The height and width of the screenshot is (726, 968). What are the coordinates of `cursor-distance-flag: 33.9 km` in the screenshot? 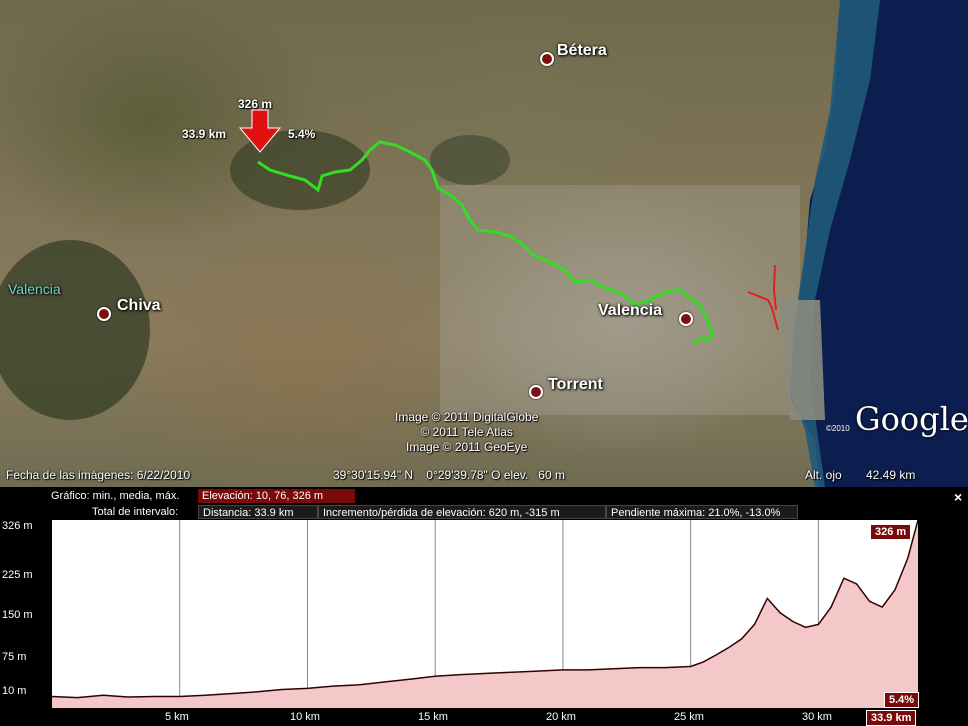 It's located at (891, 718).